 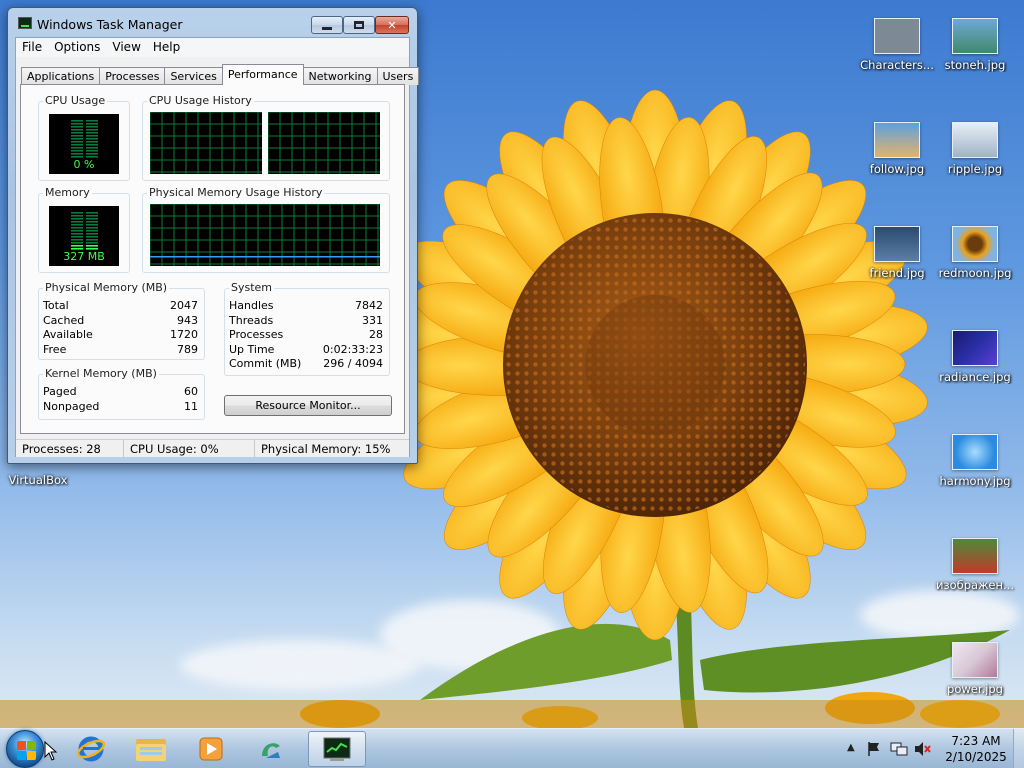 I want to click on folder-icon, so click(x=151, y=750).